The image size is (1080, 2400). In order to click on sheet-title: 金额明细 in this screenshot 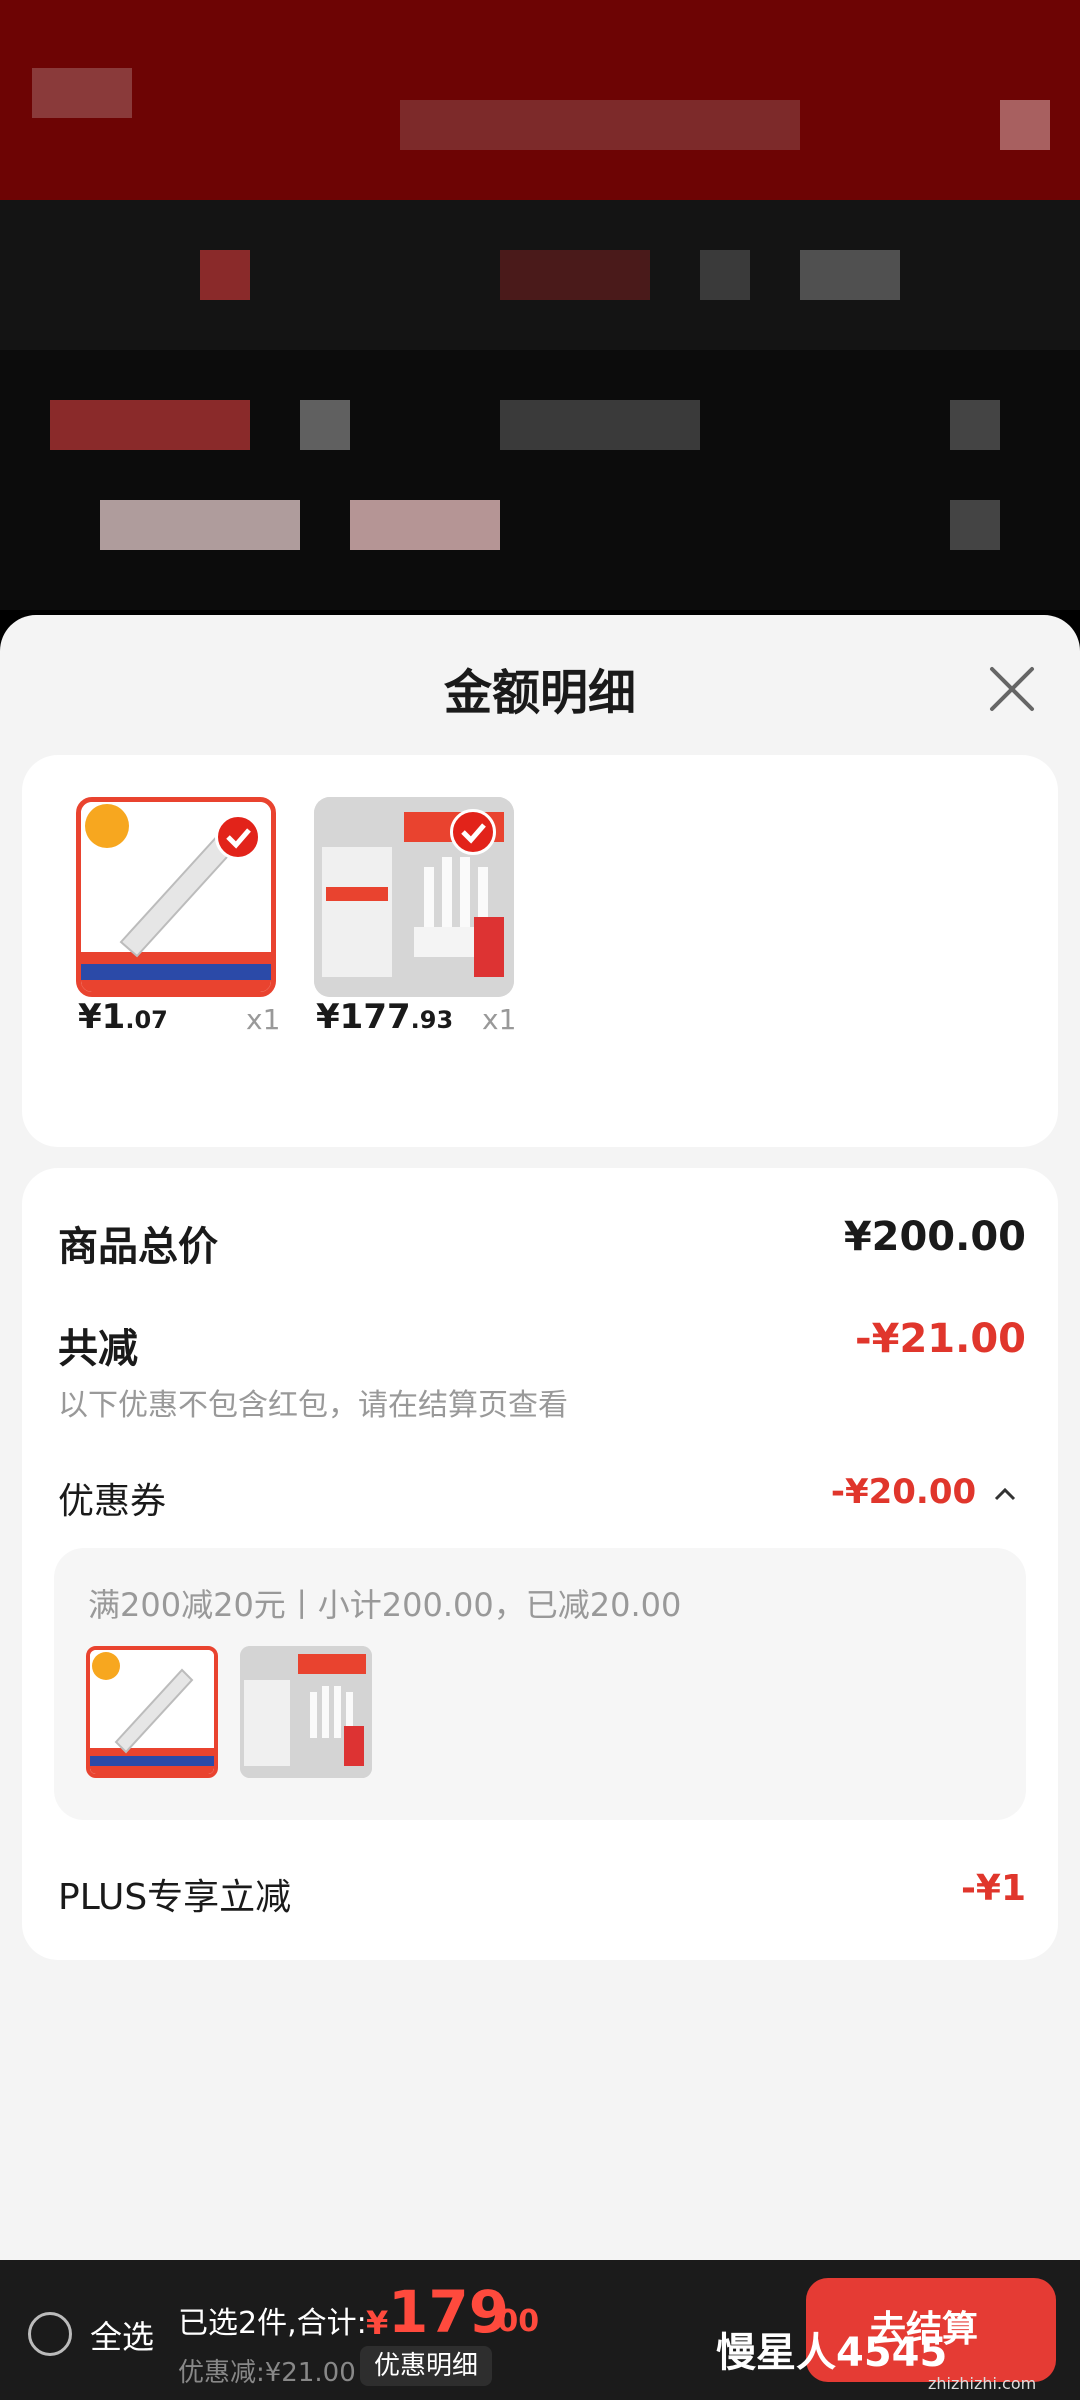, I will do `click(539, 693)`.